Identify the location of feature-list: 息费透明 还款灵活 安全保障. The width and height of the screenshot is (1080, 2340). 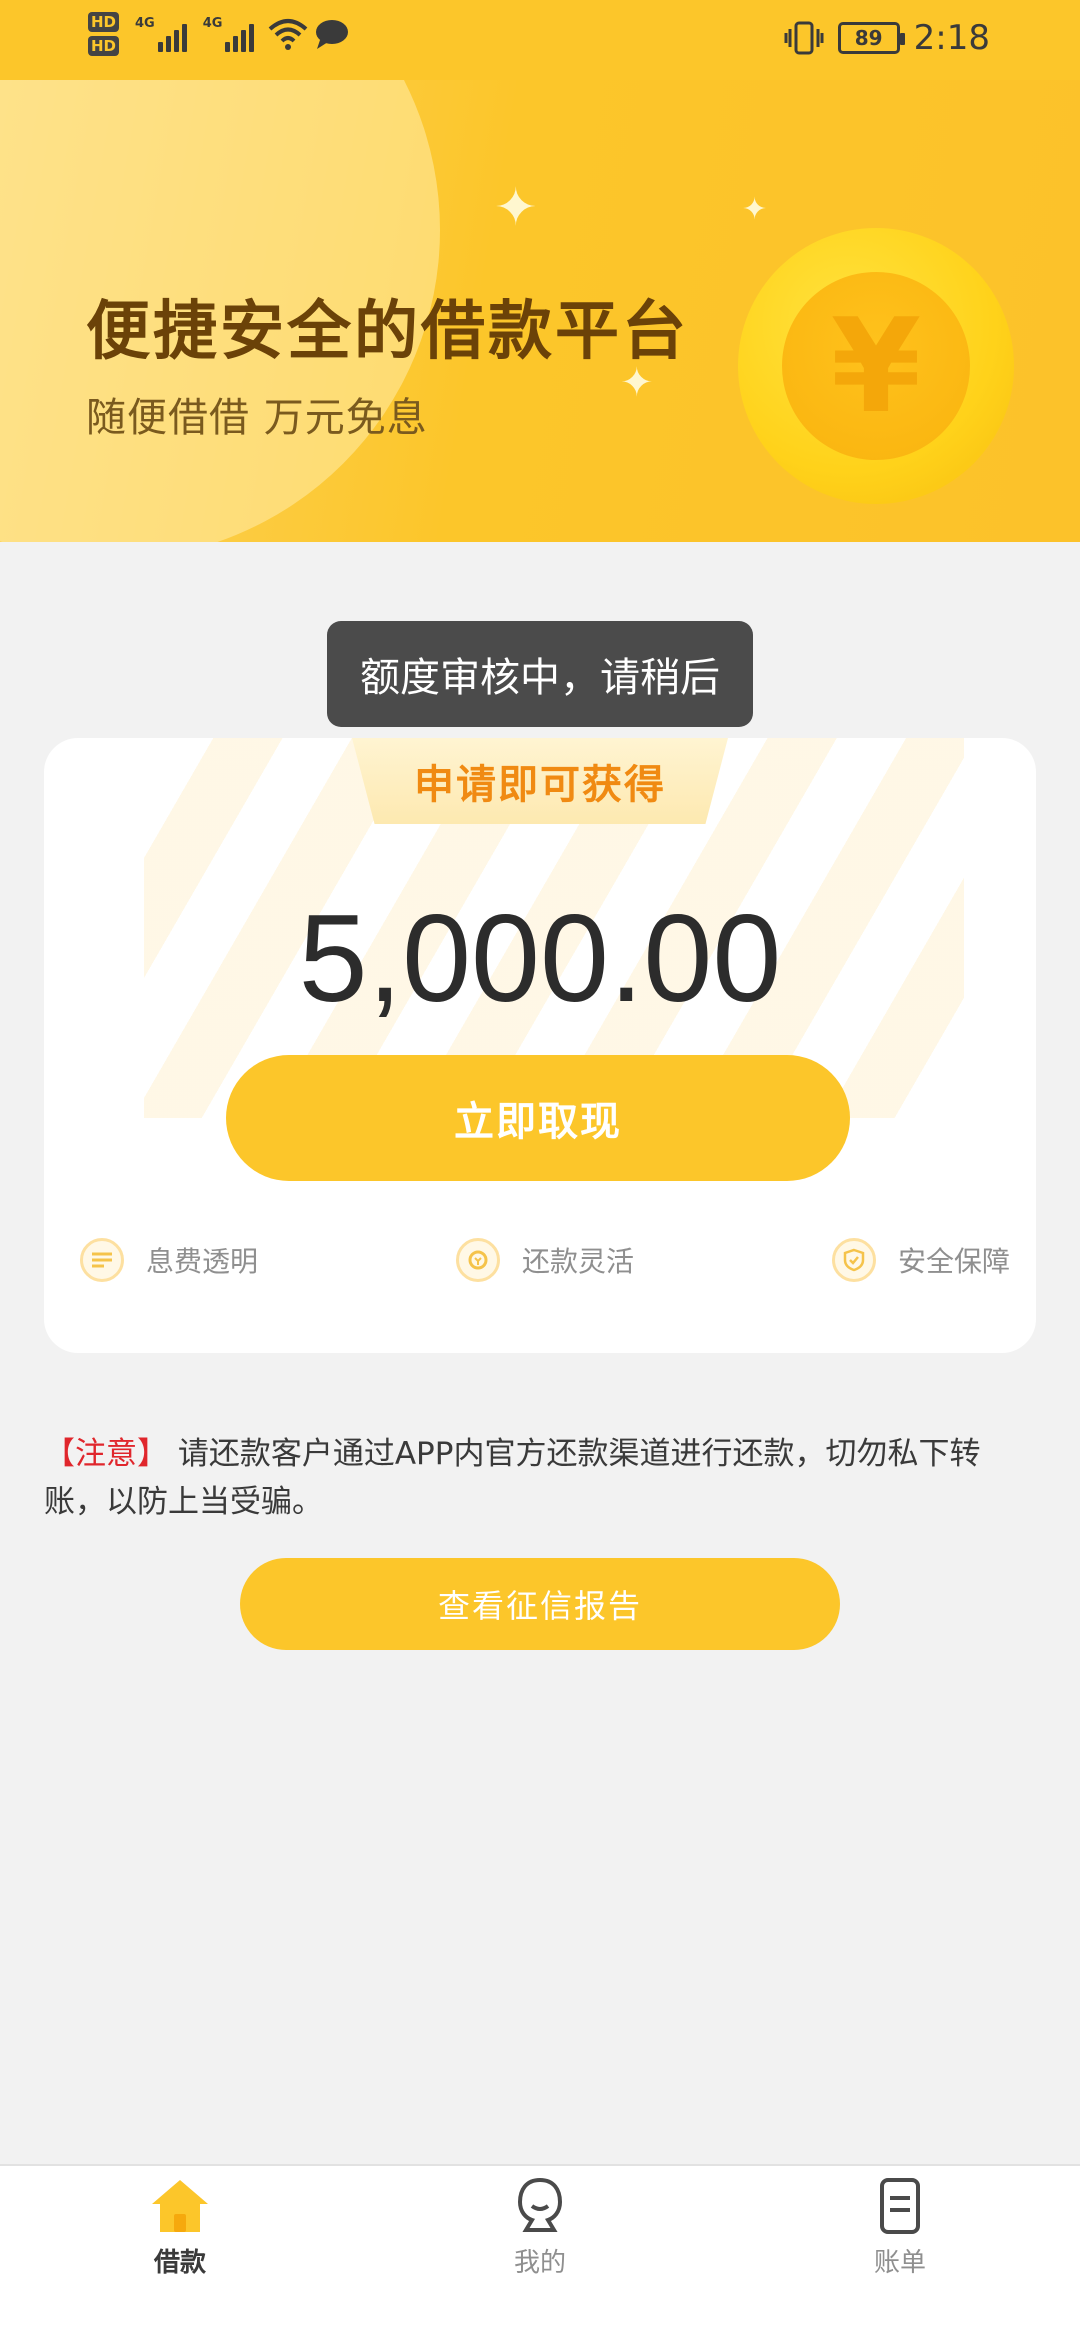
(545, 1260).